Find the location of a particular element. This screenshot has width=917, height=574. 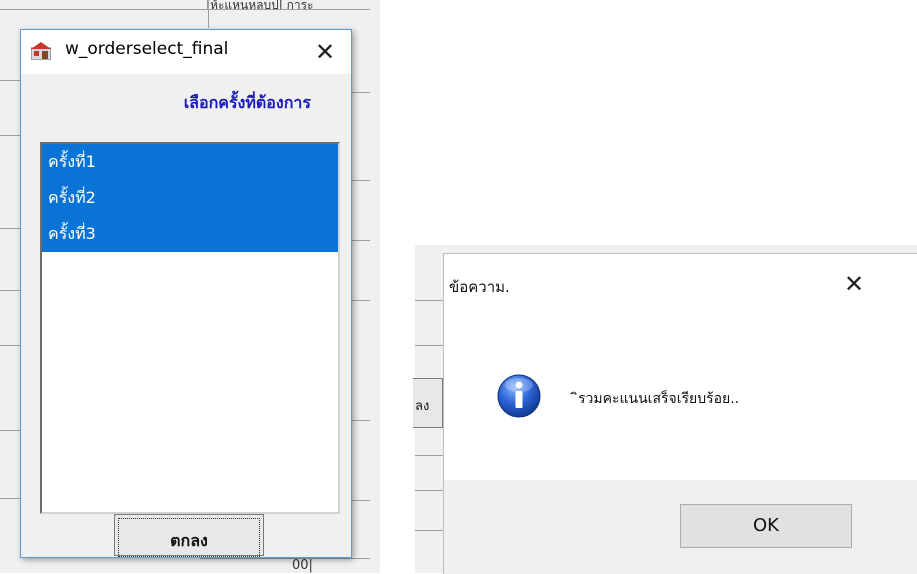

list-item: ครั้งที่2 is located at coordinates (190, 198).